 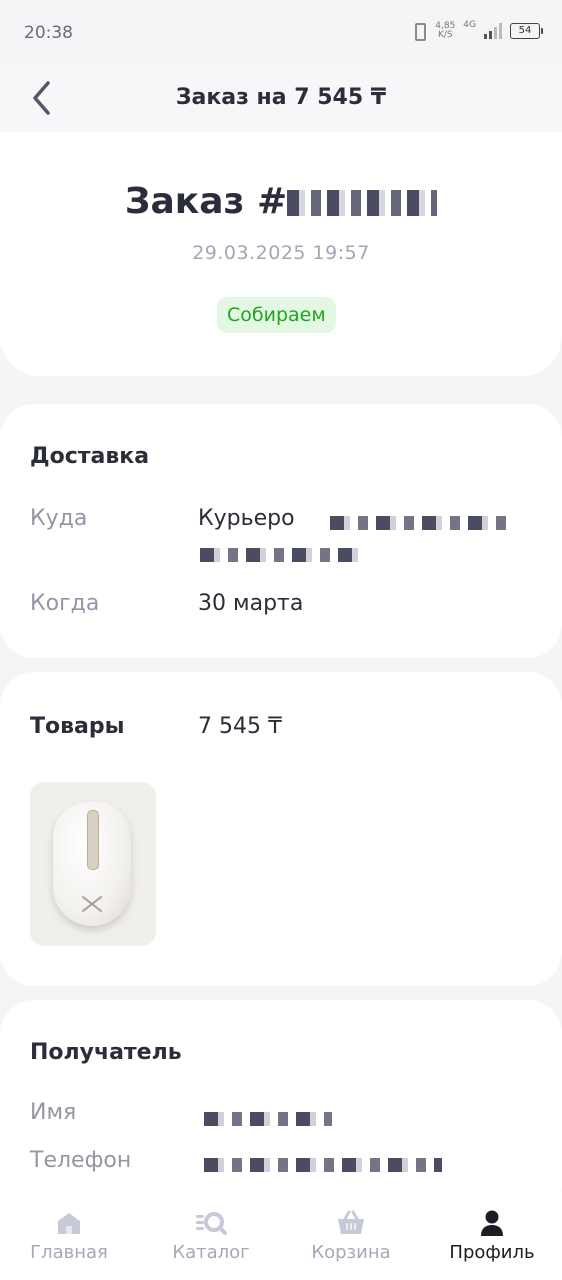 I want to click on status-time: 20:38, so click(x=48, y=33).